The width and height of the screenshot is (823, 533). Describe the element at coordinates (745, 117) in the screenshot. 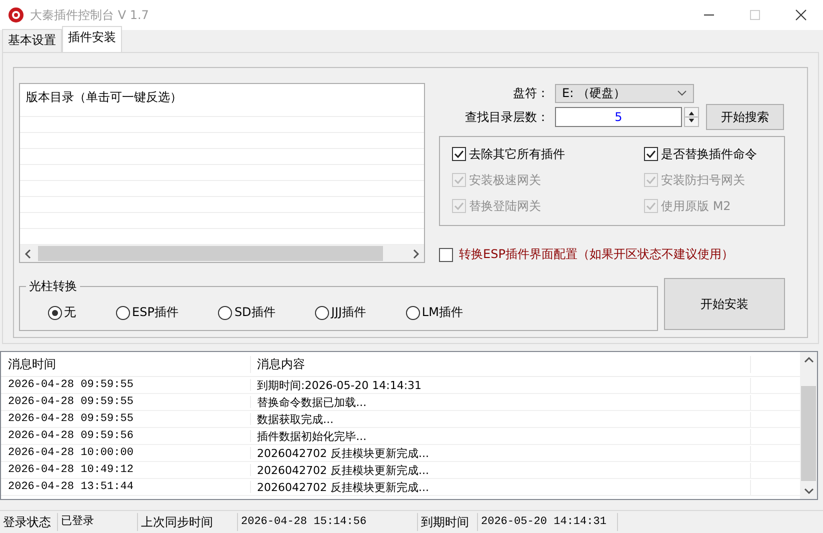

I see `search-button: 开始搜索` at that location.